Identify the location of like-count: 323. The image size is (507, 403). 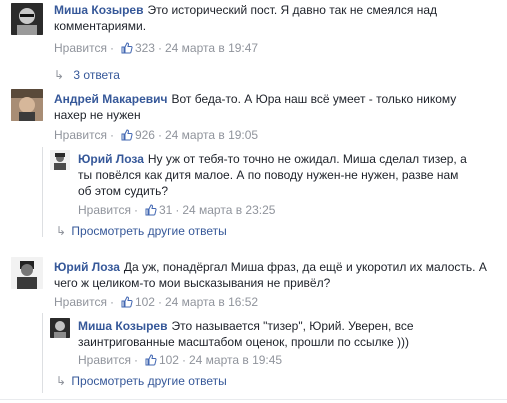
(145, 48).